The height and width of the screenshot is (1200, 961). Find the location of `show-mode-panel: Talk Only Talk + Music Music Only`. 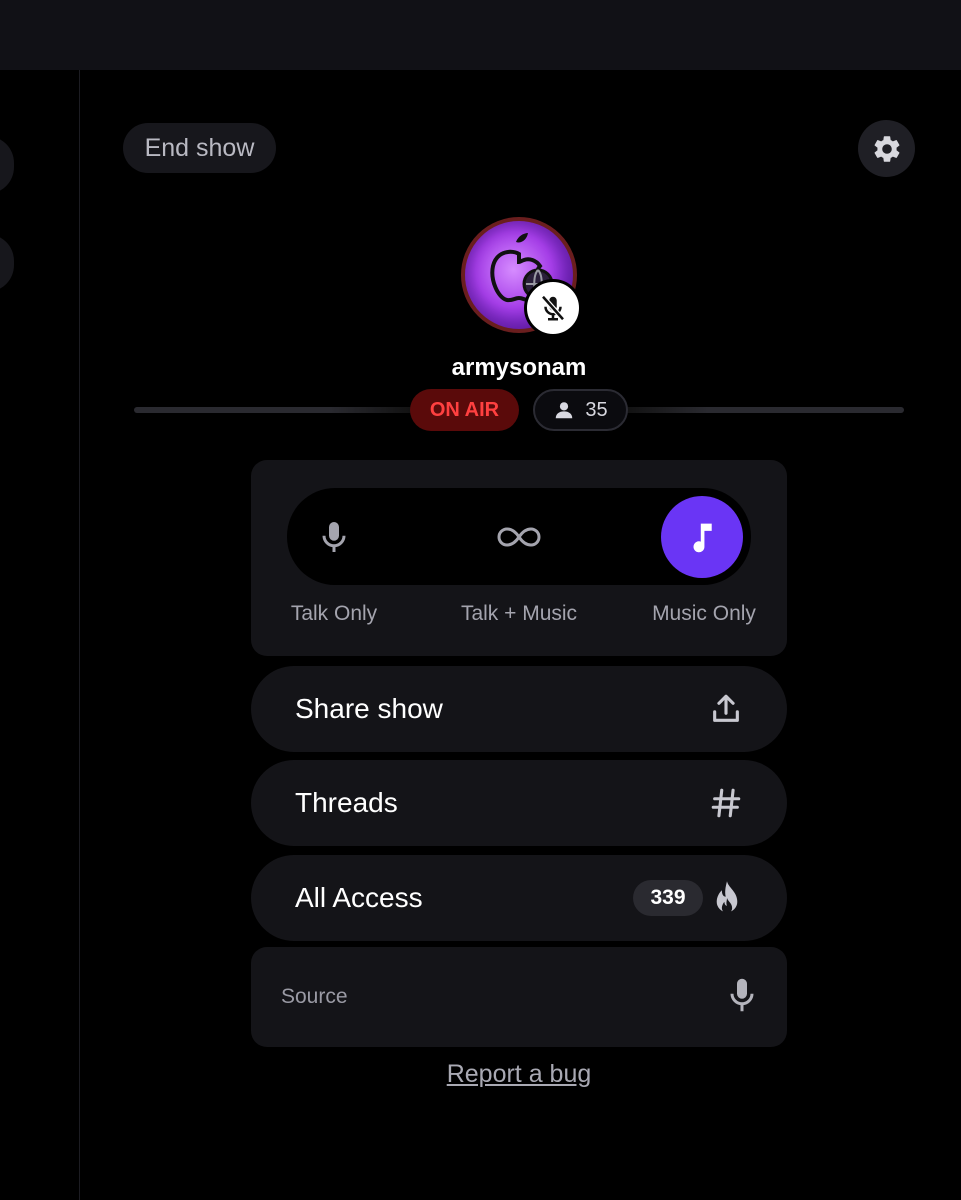

show-mode-panel: Talk Only Talk + Music Music Only is located at coordinates (519, 558).